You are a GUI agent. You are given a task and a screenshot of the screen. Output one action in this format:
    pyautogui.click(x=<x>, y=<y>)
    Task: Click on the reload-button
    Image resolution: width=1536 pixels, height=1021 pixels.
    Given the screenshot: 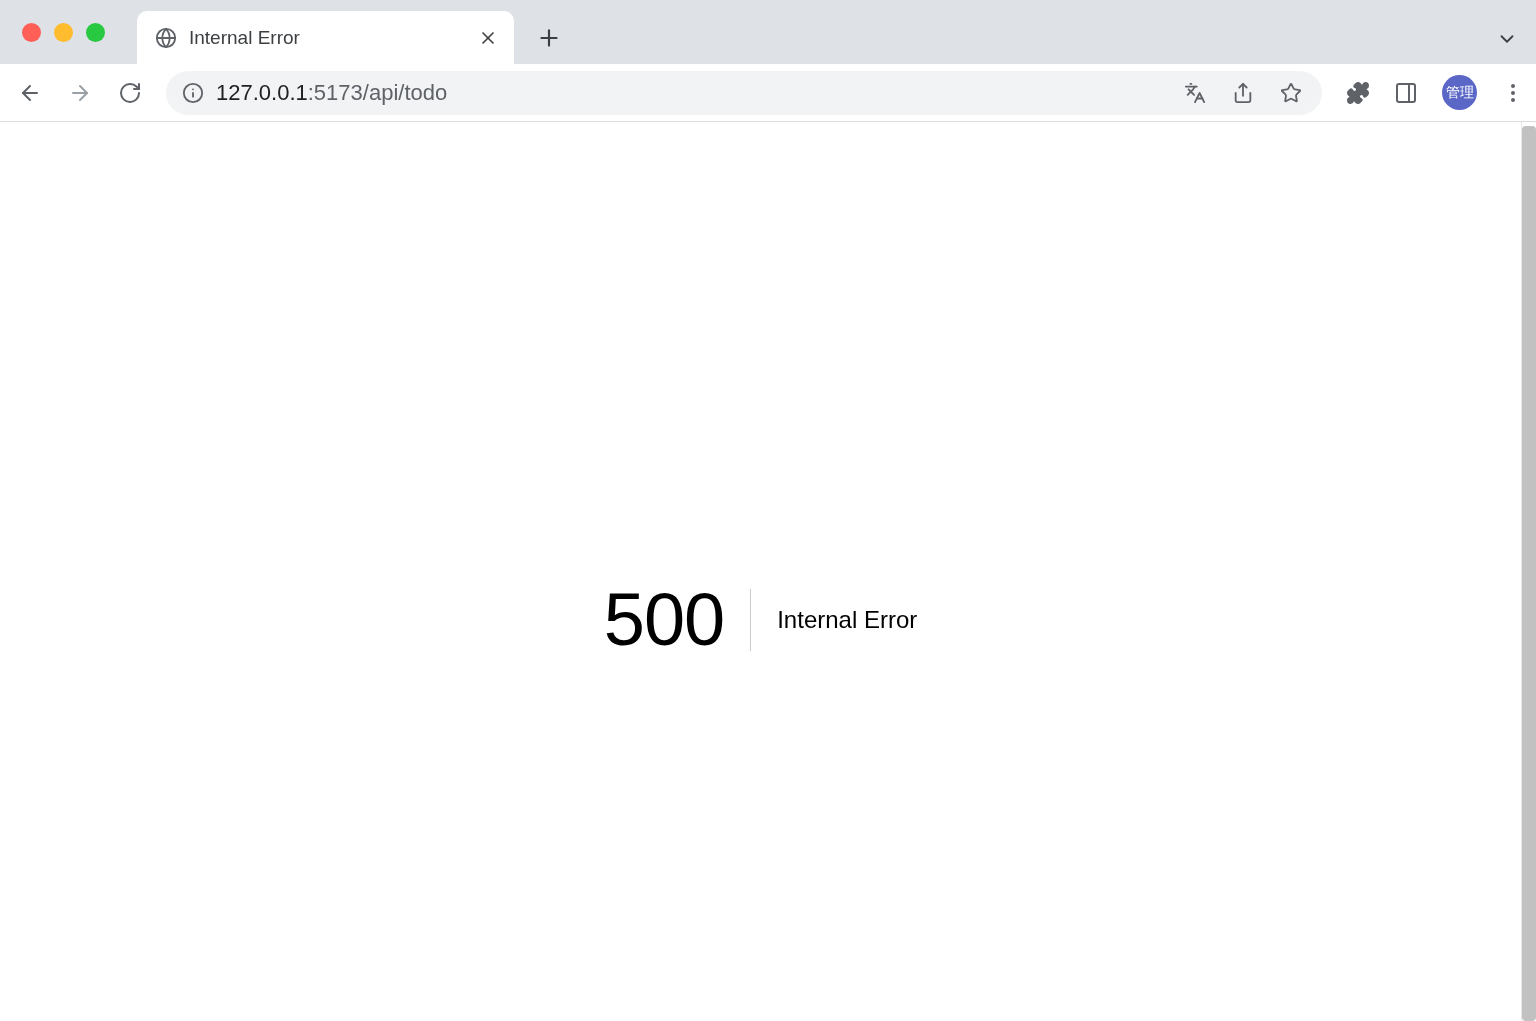 What is the action you would take?
    pyautogui.click(x=130, y=92)
    